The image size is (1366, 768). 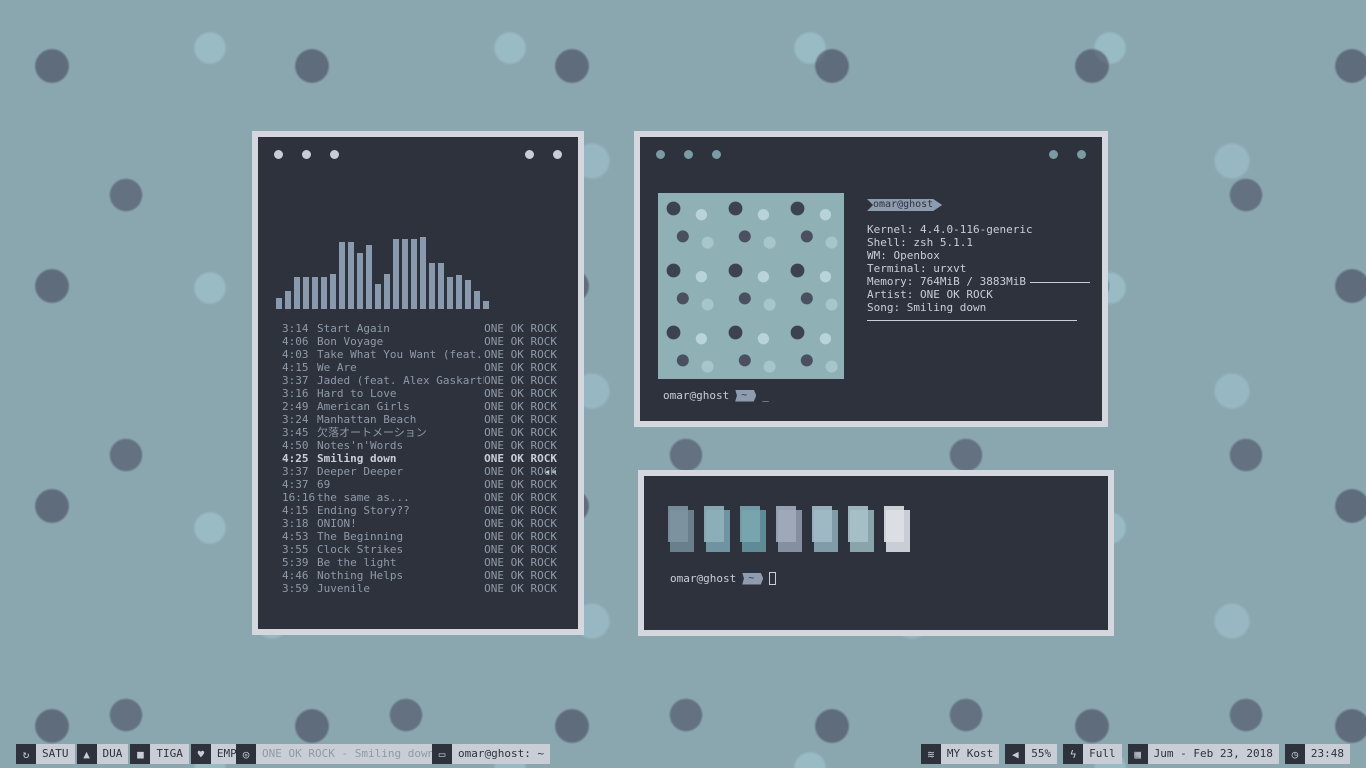 I want to click on clock-icon: ◷, so click(x=1294, y=754).